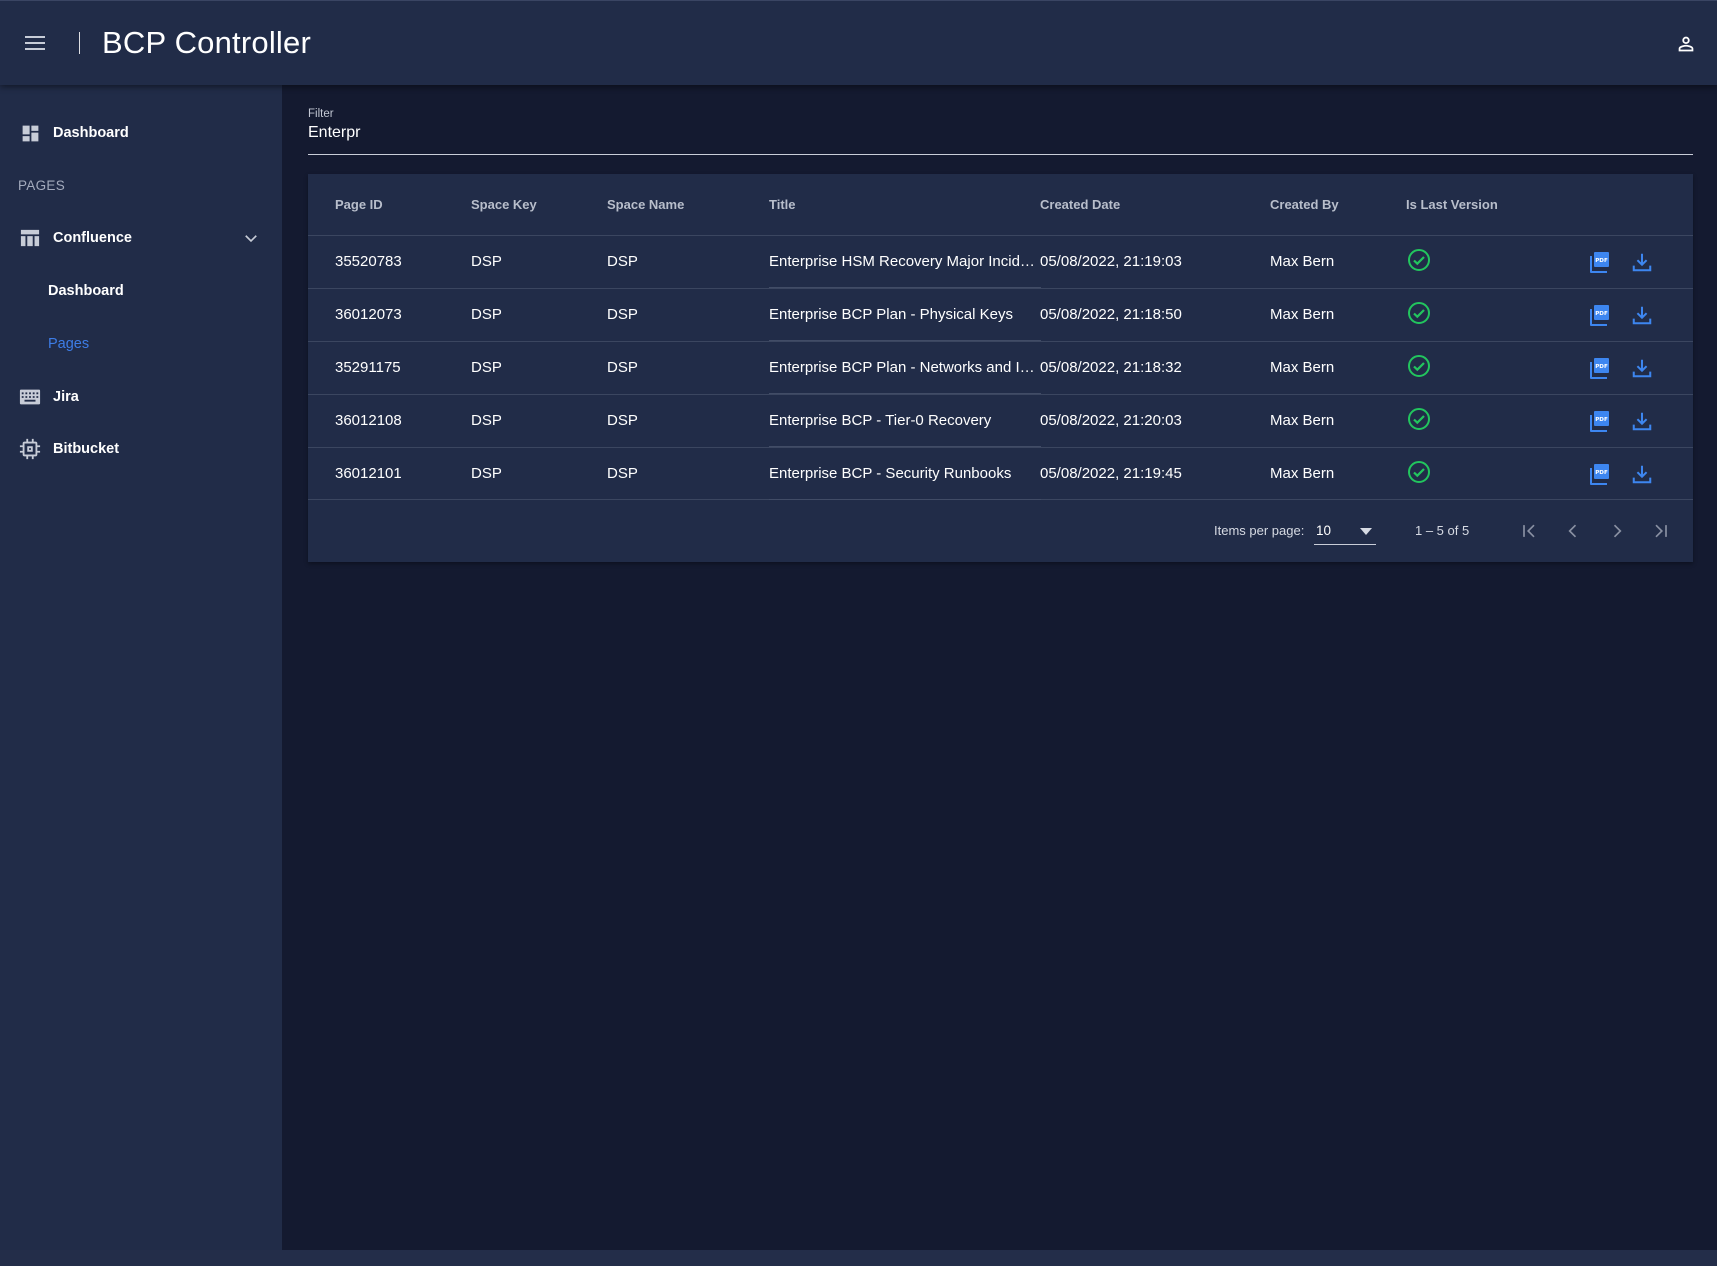  I want to click on cell-page-id: 35291175, so click(368, 367).